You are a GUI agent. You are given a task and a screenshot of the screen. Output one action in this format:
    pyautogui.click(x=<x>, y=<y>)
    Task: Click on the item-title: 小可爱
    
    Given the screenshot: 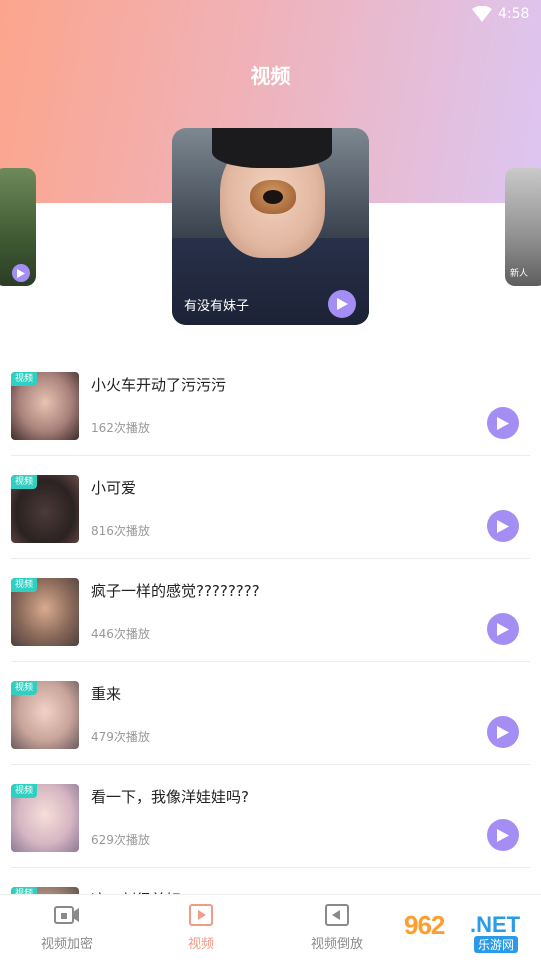 What is the action you would take?
    pyautogui.click(x=114, y=488)
    